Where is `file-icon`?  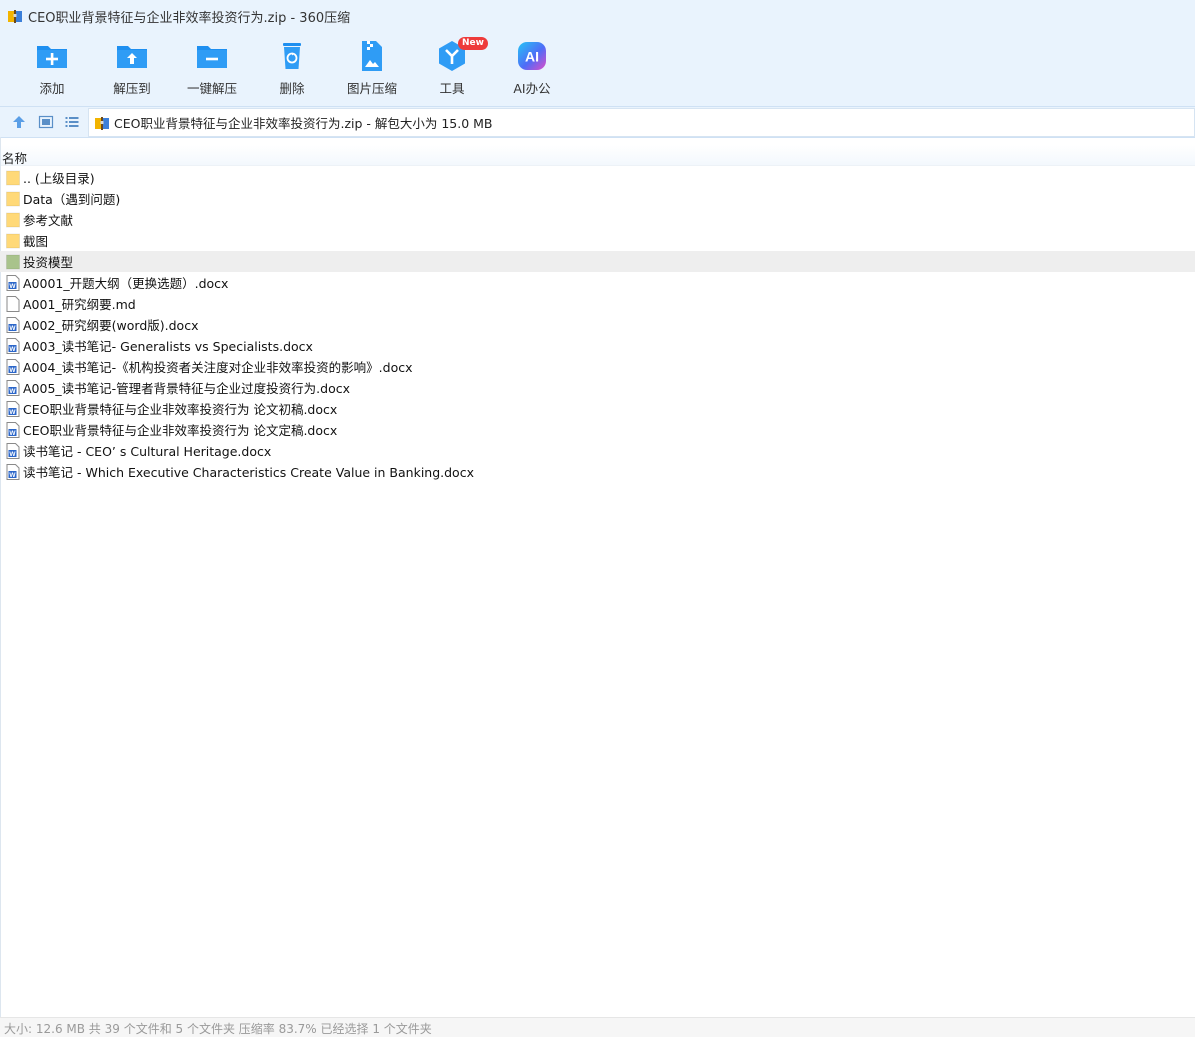
file-icon is located at coordinates (13, 303).